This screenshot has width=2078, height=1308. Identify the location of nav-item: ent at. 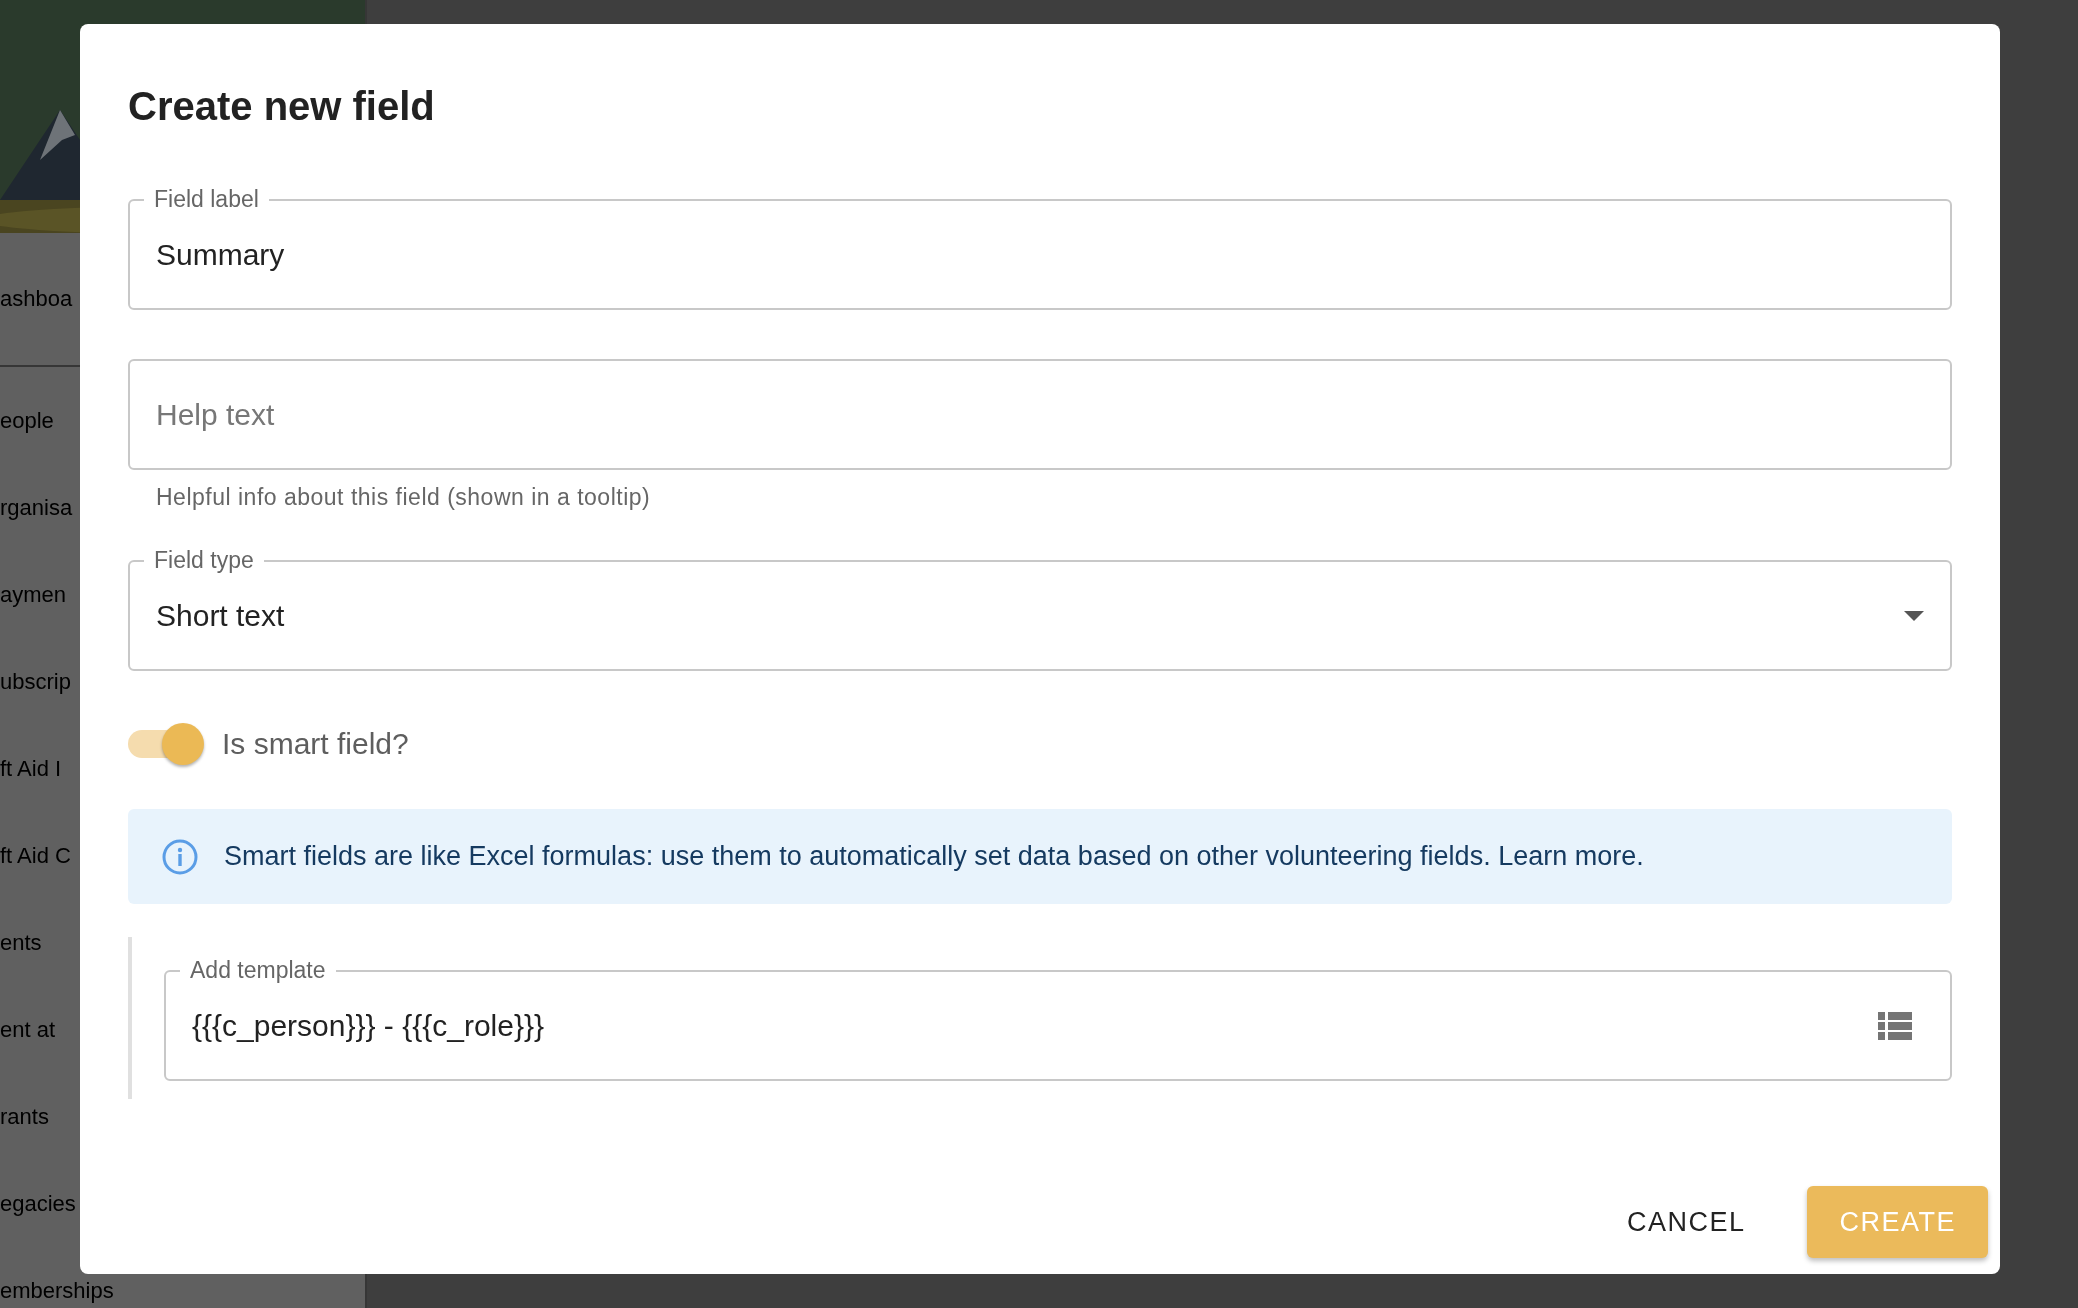
(28, 1029).